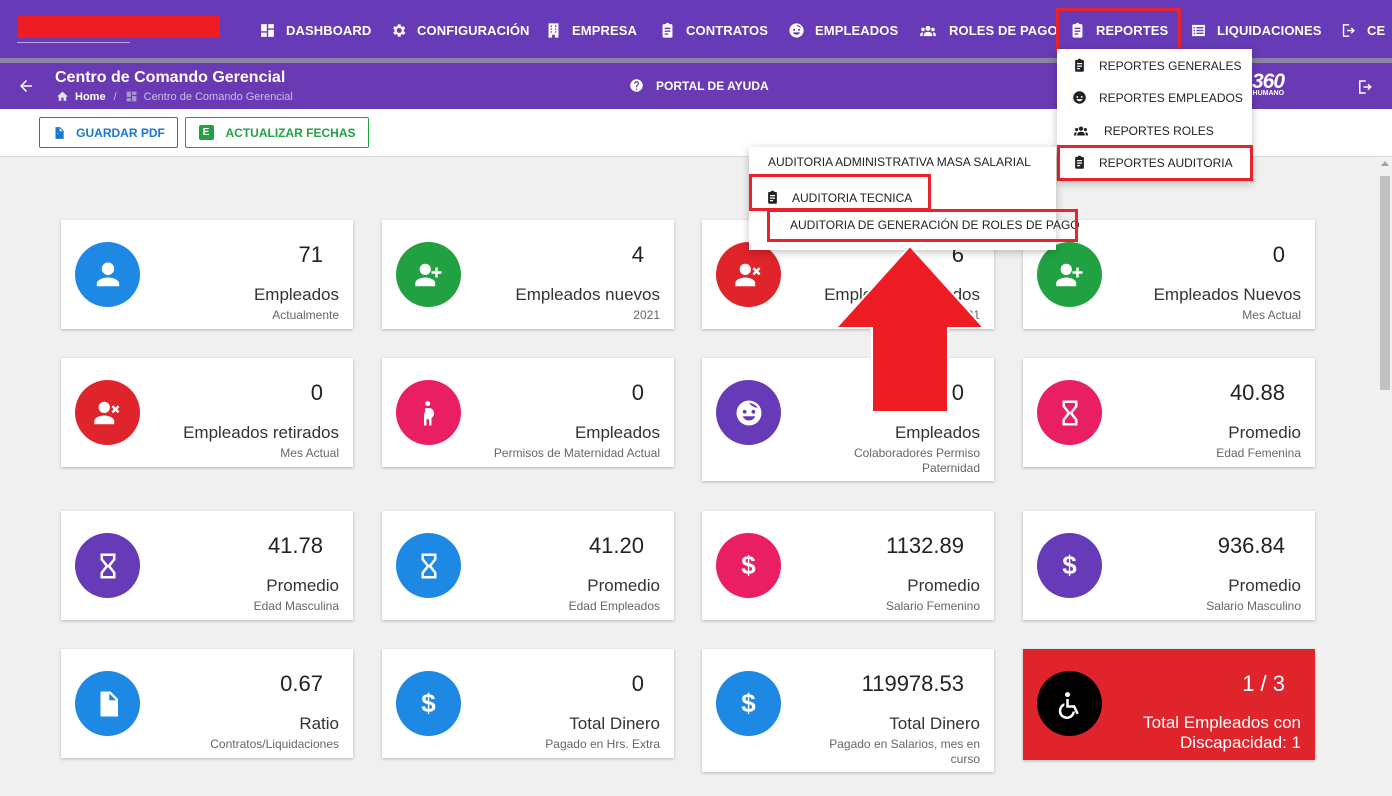  Describe the element at coordinates (1385, 163) in the screenshot. I see `scroll-up-arrow` at that location.